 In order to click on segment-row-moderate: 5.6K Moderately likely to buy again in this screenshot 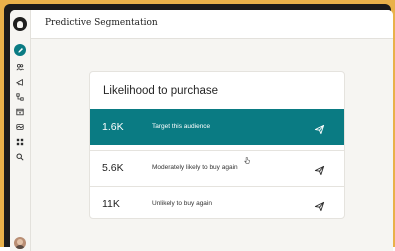, I will do `click(217, 168)`.